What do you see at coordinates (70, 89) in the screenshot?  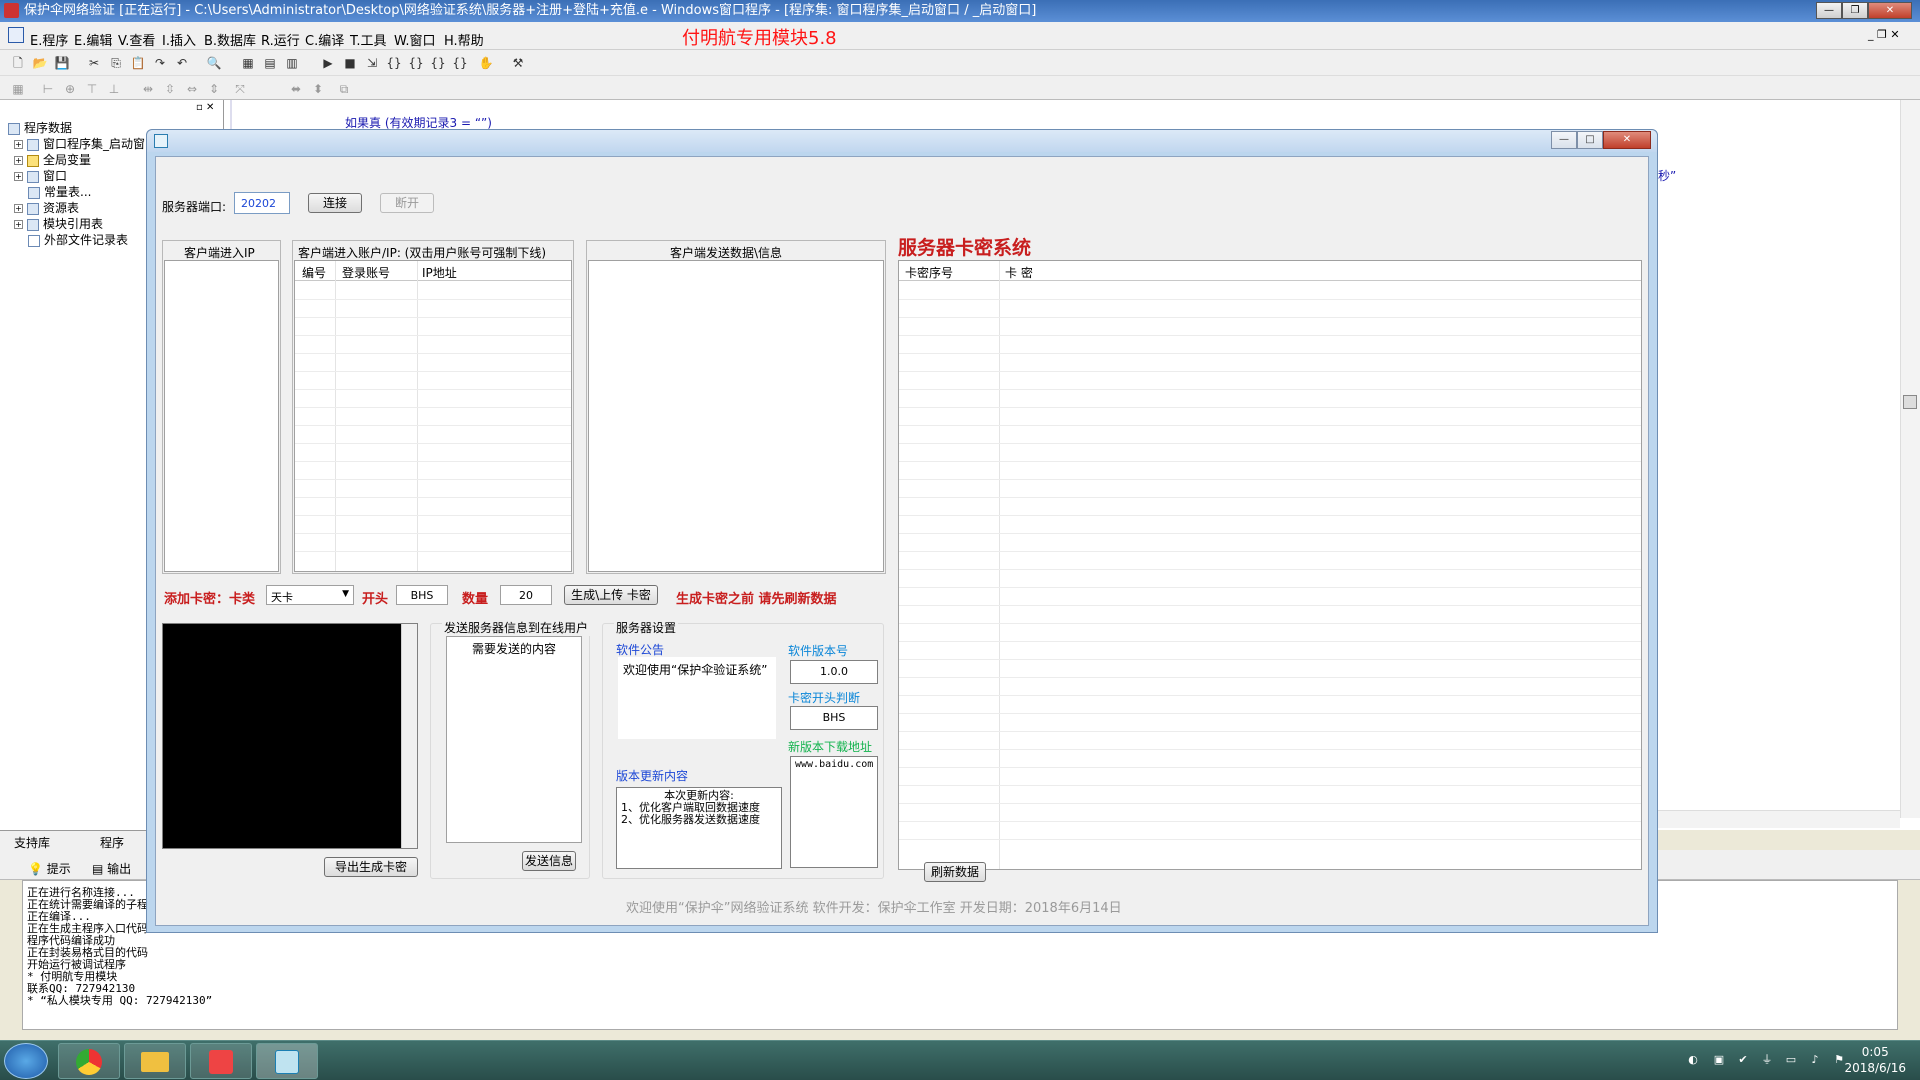 I see `align-center-icon: ⊕` at bounding box center [70, 89].